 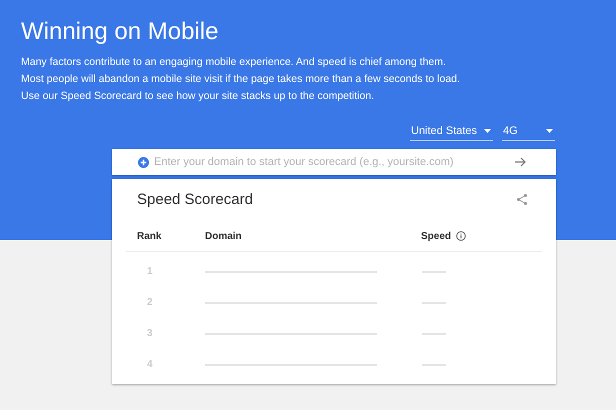 What do you see at coordinates (451, 131) in the screenshot?
I see `dropdown: United States` at bounding box center [451, 131].